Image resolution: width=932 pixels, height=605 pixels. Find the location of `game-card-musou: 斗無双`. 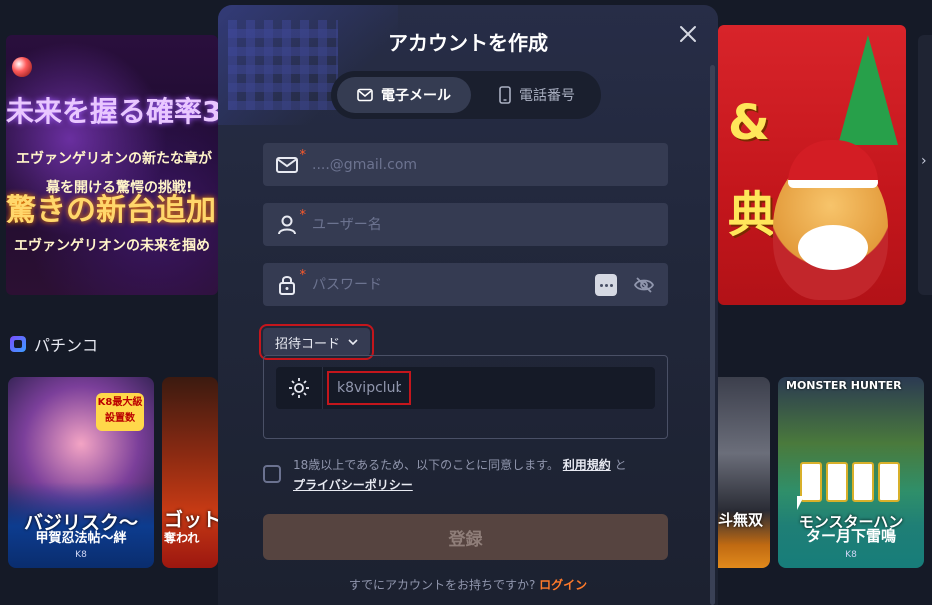

game-card-musou: 斗無双 is located at coordinates (744, 472).